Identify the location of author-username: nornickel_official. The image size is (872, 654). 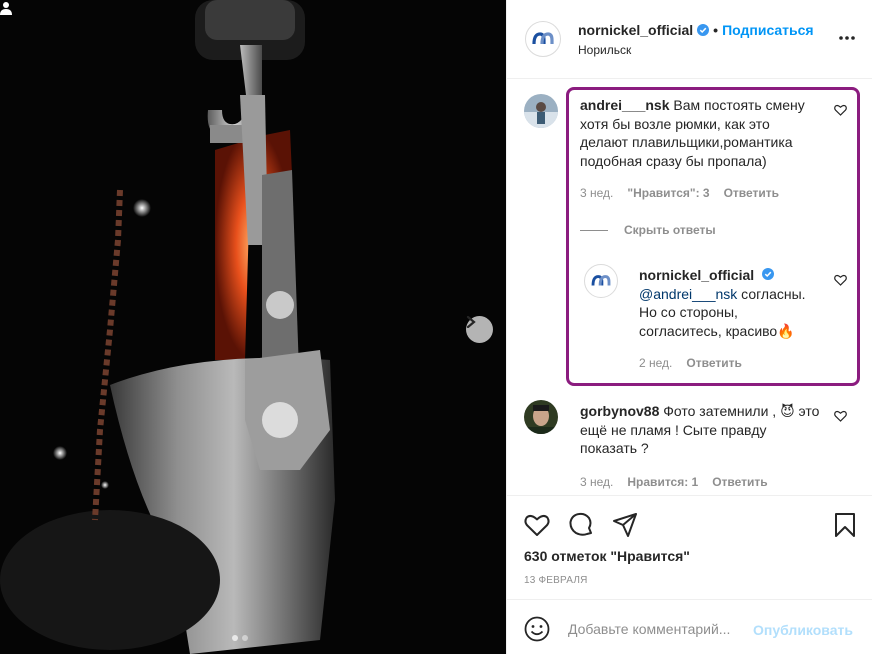
(635, 30).